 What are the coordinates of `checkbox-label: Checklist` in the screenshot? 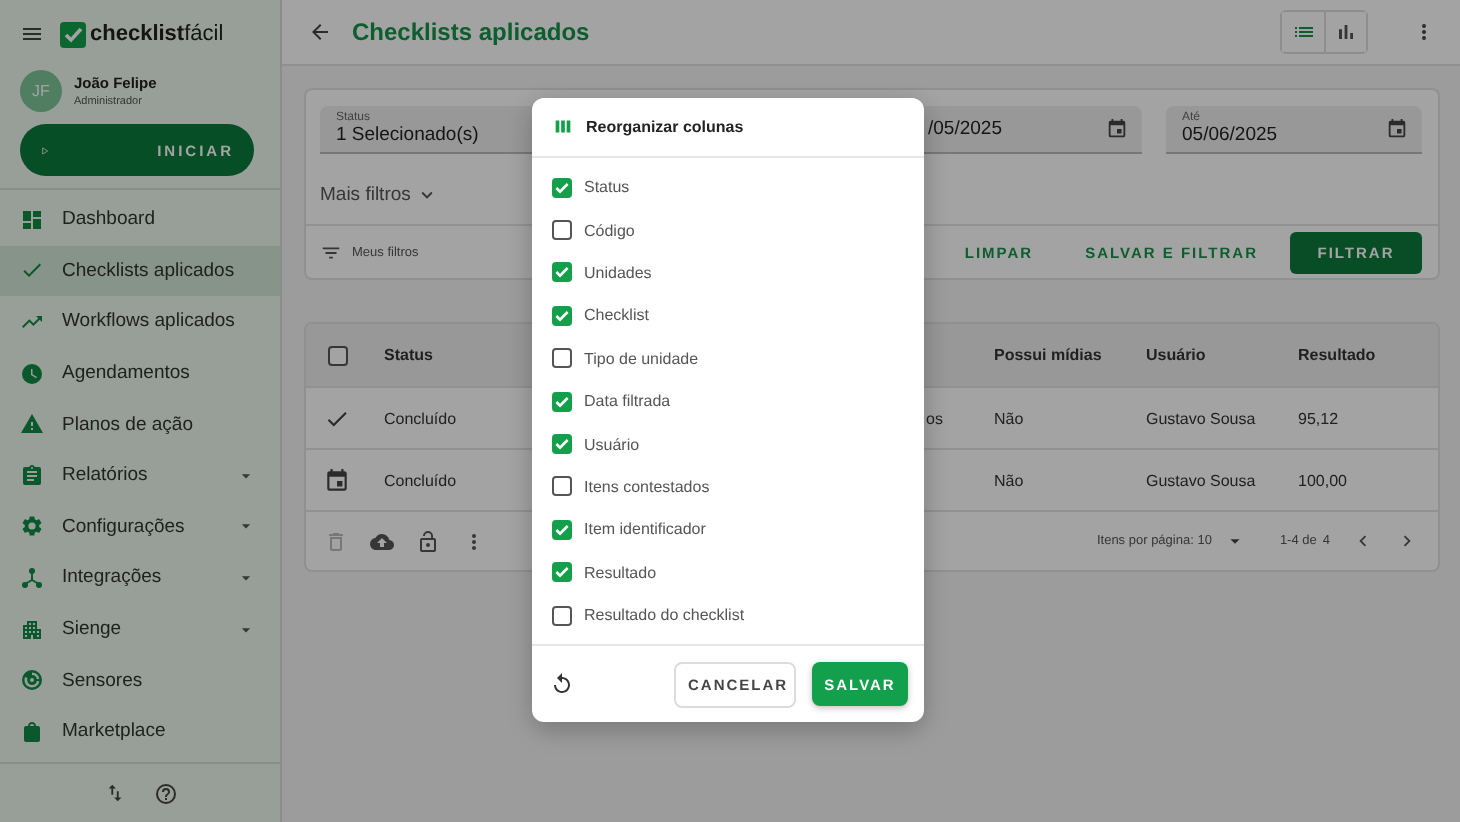 It's located at (616, 315).